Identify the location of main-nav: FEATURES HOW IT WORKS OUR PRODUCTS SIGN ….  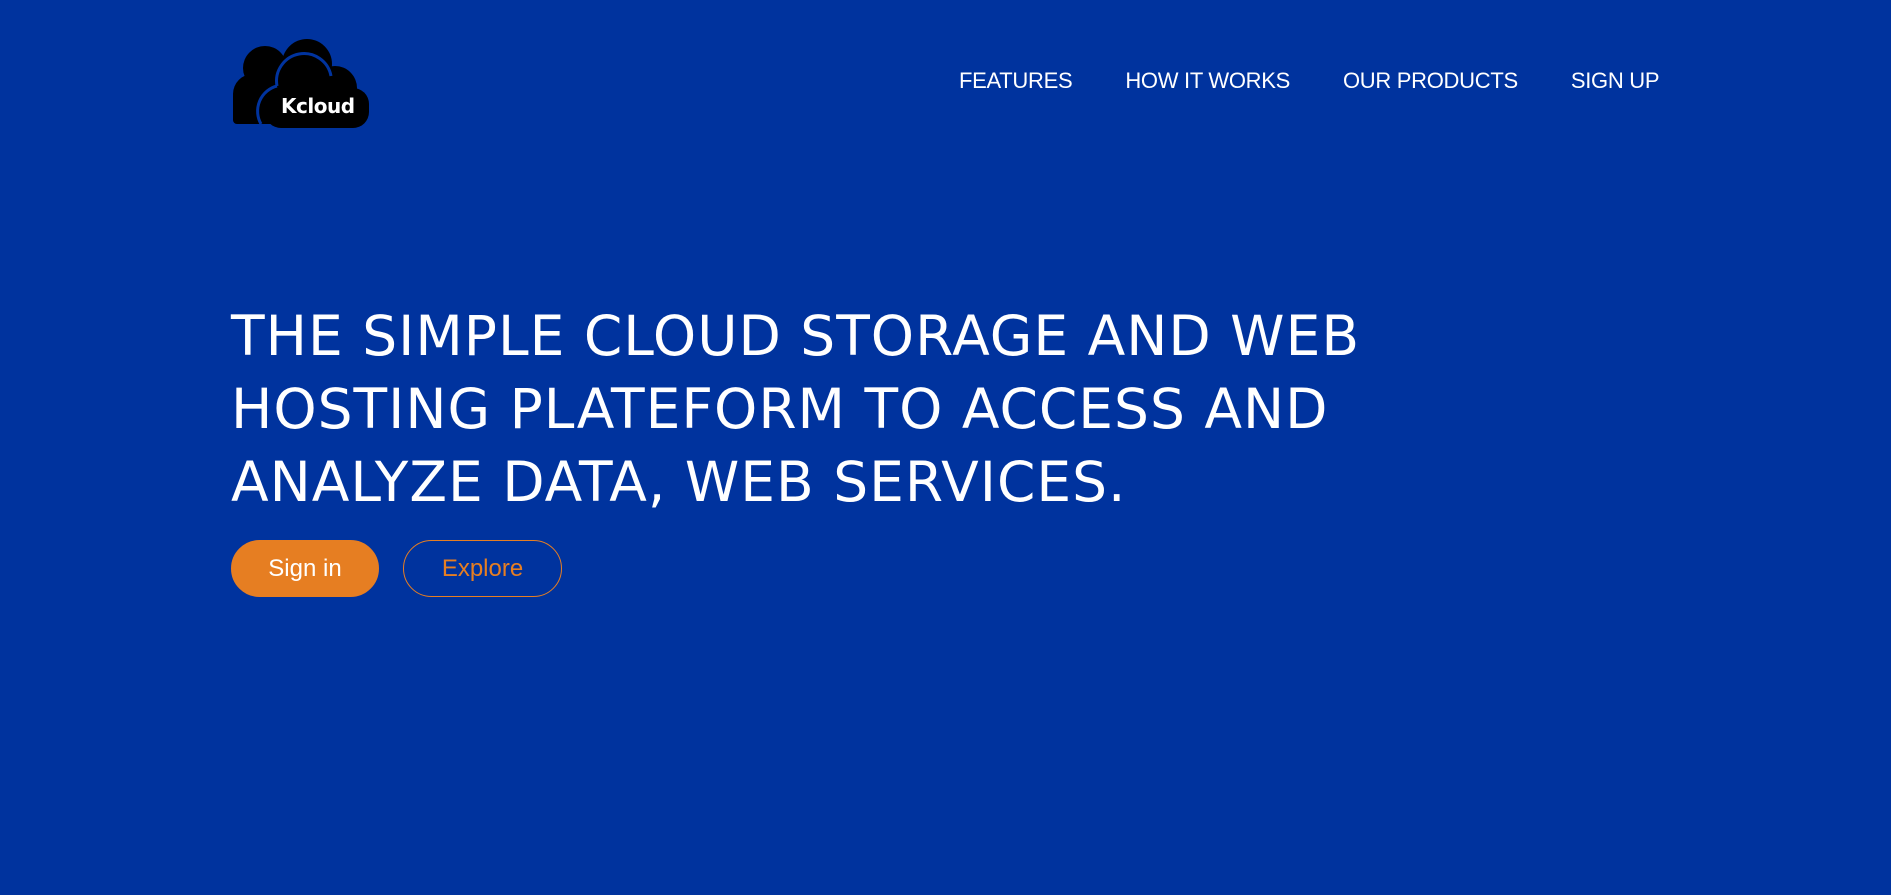
(1309, 81).